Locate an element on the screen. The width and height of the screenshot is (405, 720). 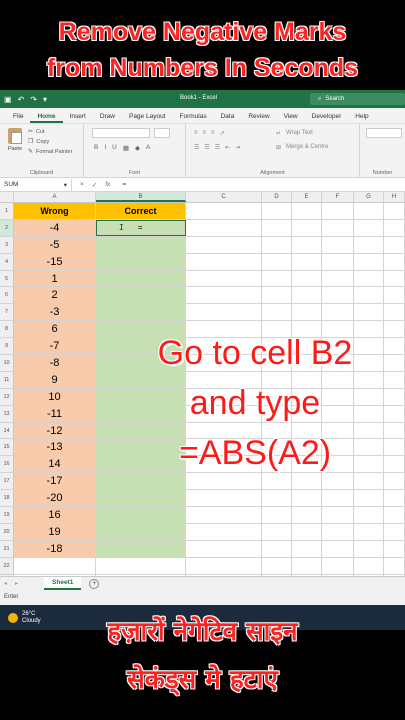
sheet-nav-right-icon: ▸ is located at coordinates (16, 583).